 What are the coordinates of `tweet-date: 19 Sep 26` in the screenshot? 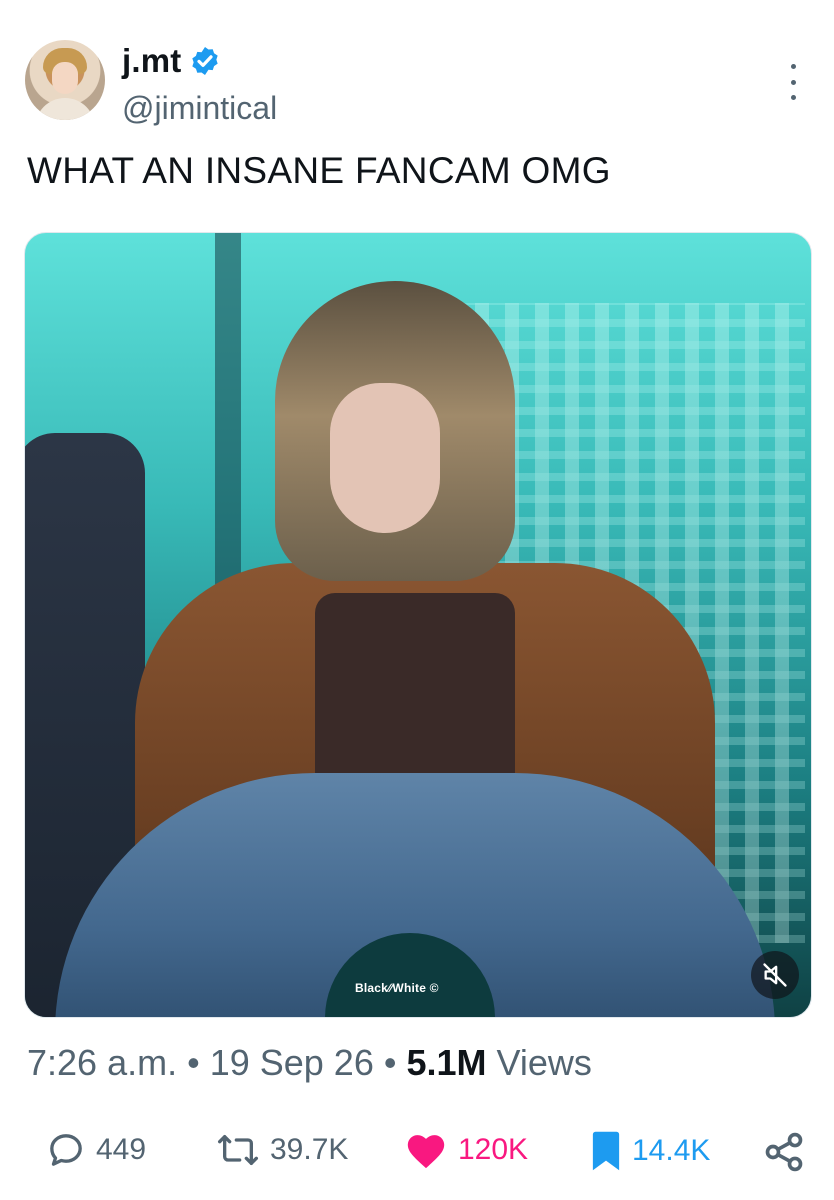 It's located at (292, 1062).